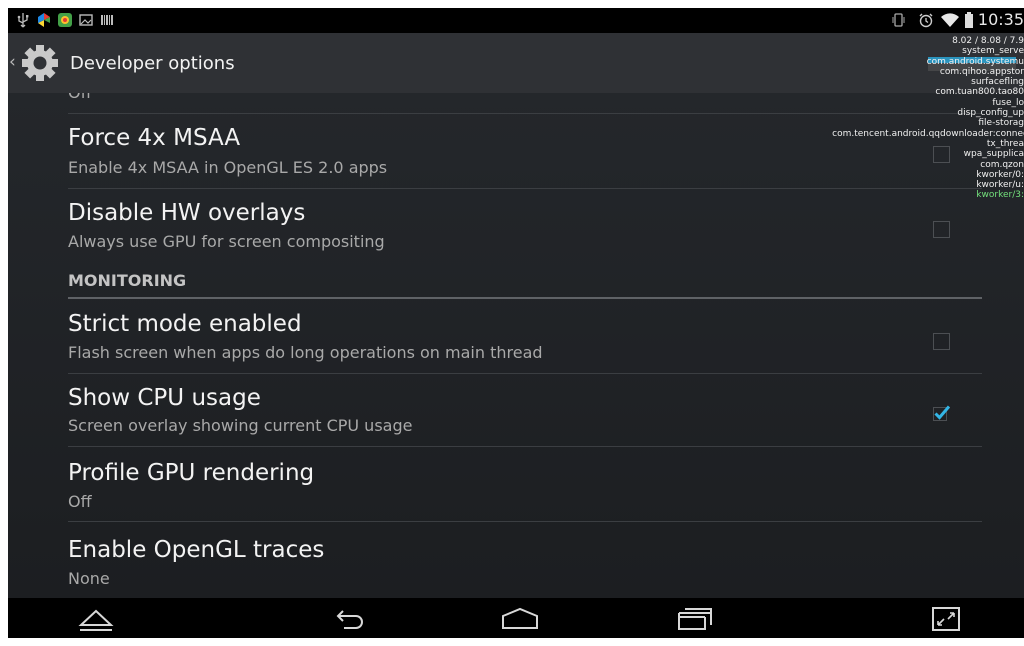  I want to click on section-label: MONITORING, so click(127, 280).